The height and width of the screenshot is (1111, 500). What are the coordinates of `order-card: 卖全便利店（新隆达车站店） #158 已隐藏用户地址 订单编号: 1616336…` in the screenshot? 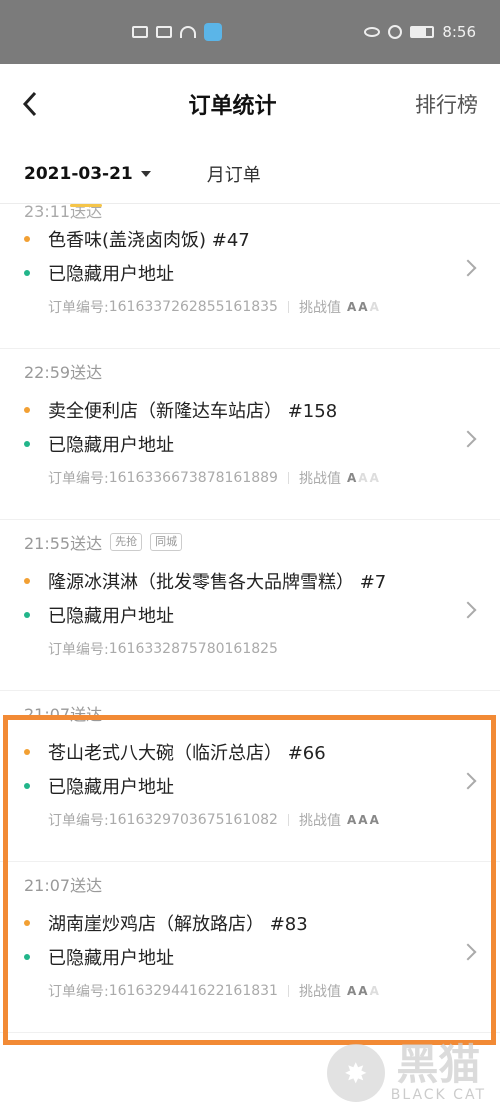 It's located at (250, 456).